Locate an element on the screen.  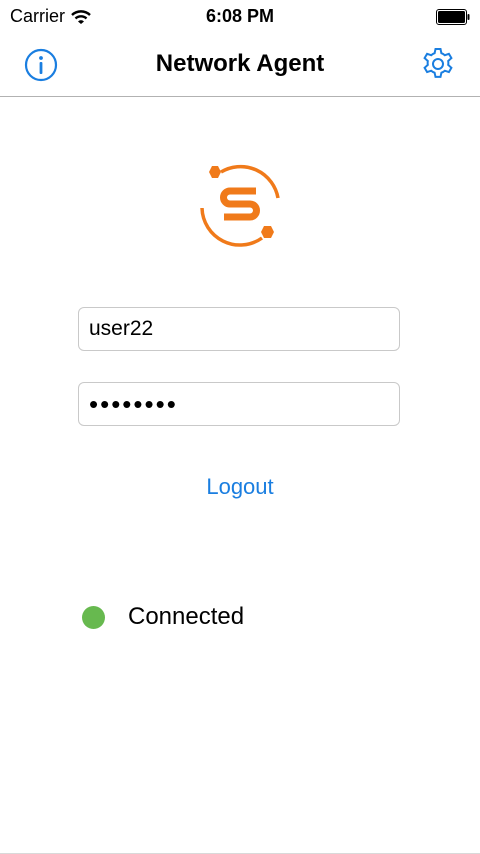
connection-status: Connected is located at coordinates (163, 617).